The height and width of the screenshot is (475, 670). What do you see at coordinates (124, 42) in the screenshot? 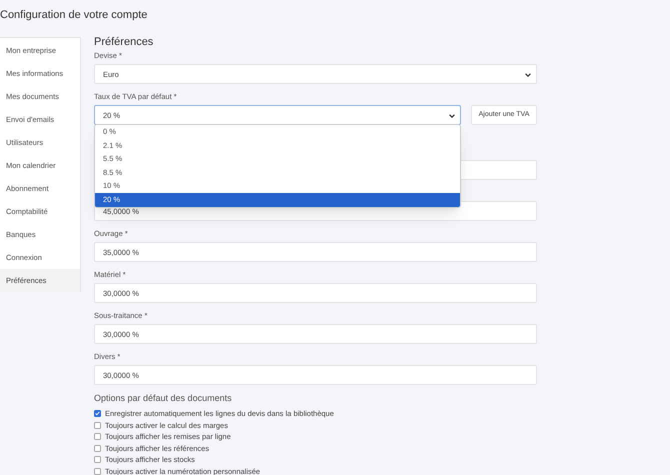
I see `section-title: Préférences` at bounding box center [124, 42].